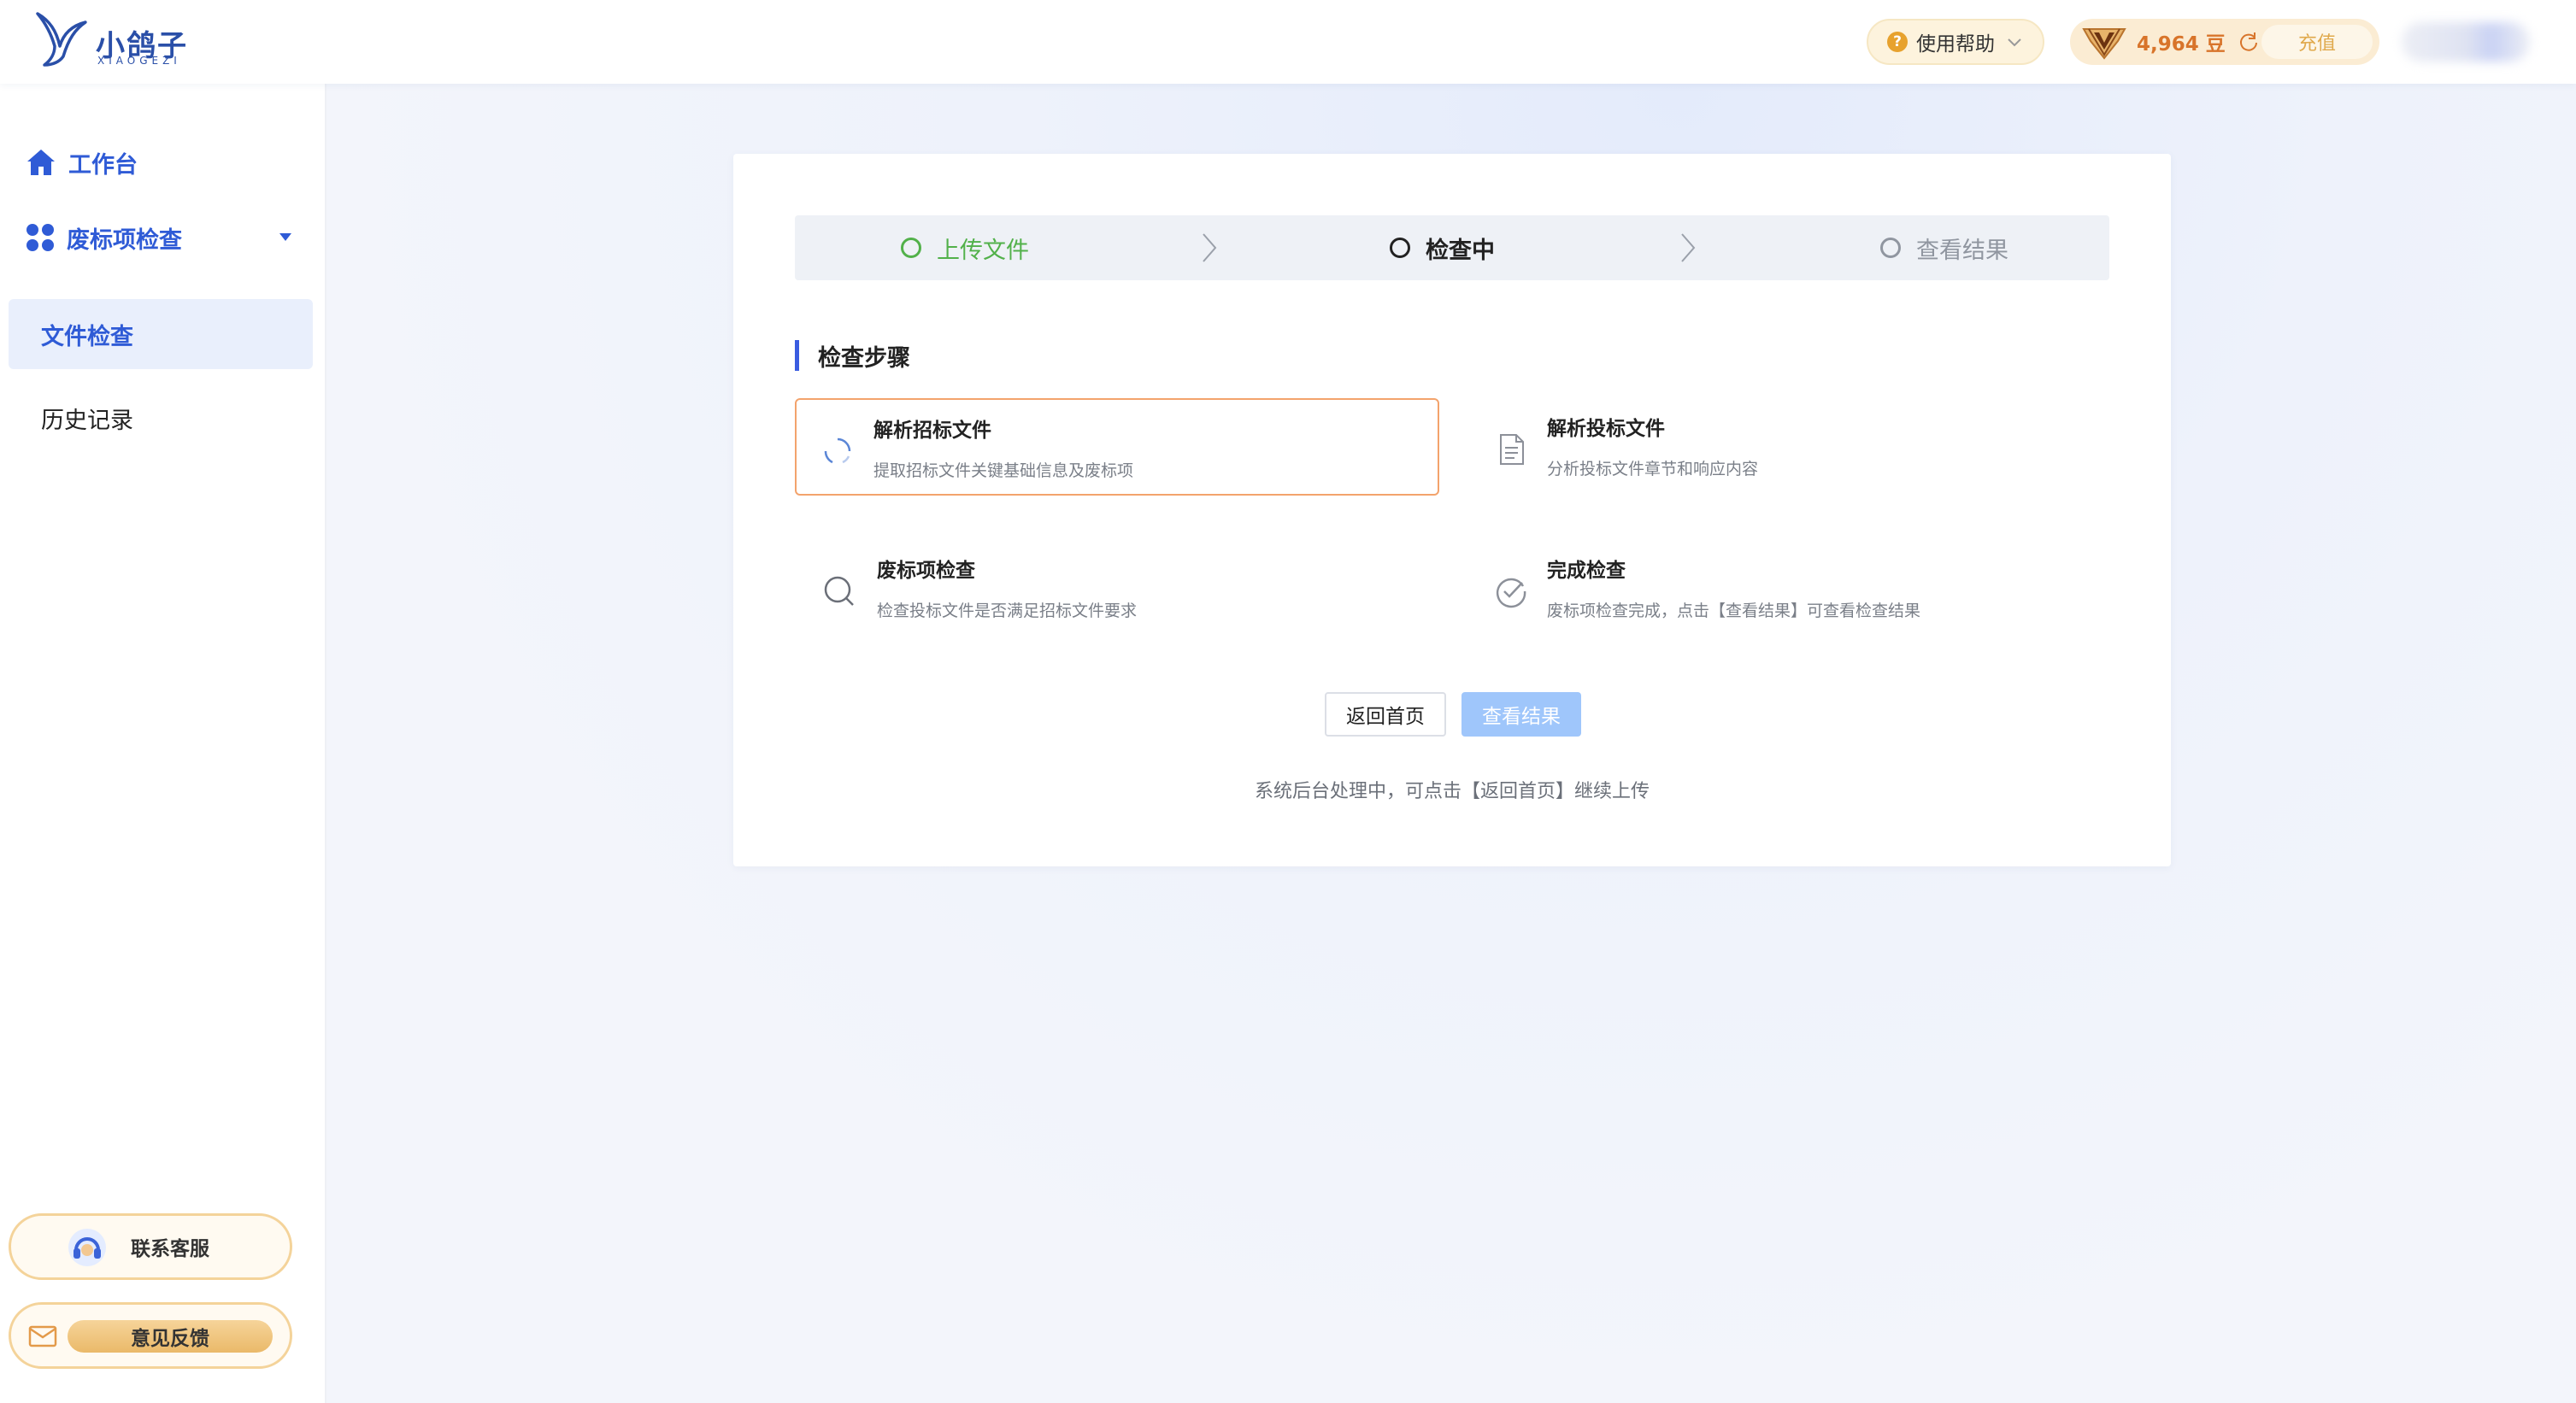 The image size is (2576, 1403). I want to click on task-description: 分析投标文件章节和响应内容, so click(1653, 469).